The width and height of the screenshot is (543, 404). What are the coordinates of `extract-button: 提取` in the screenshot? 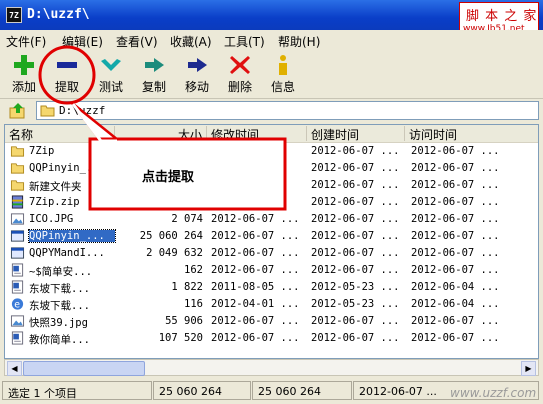 It's located at (67, 74).